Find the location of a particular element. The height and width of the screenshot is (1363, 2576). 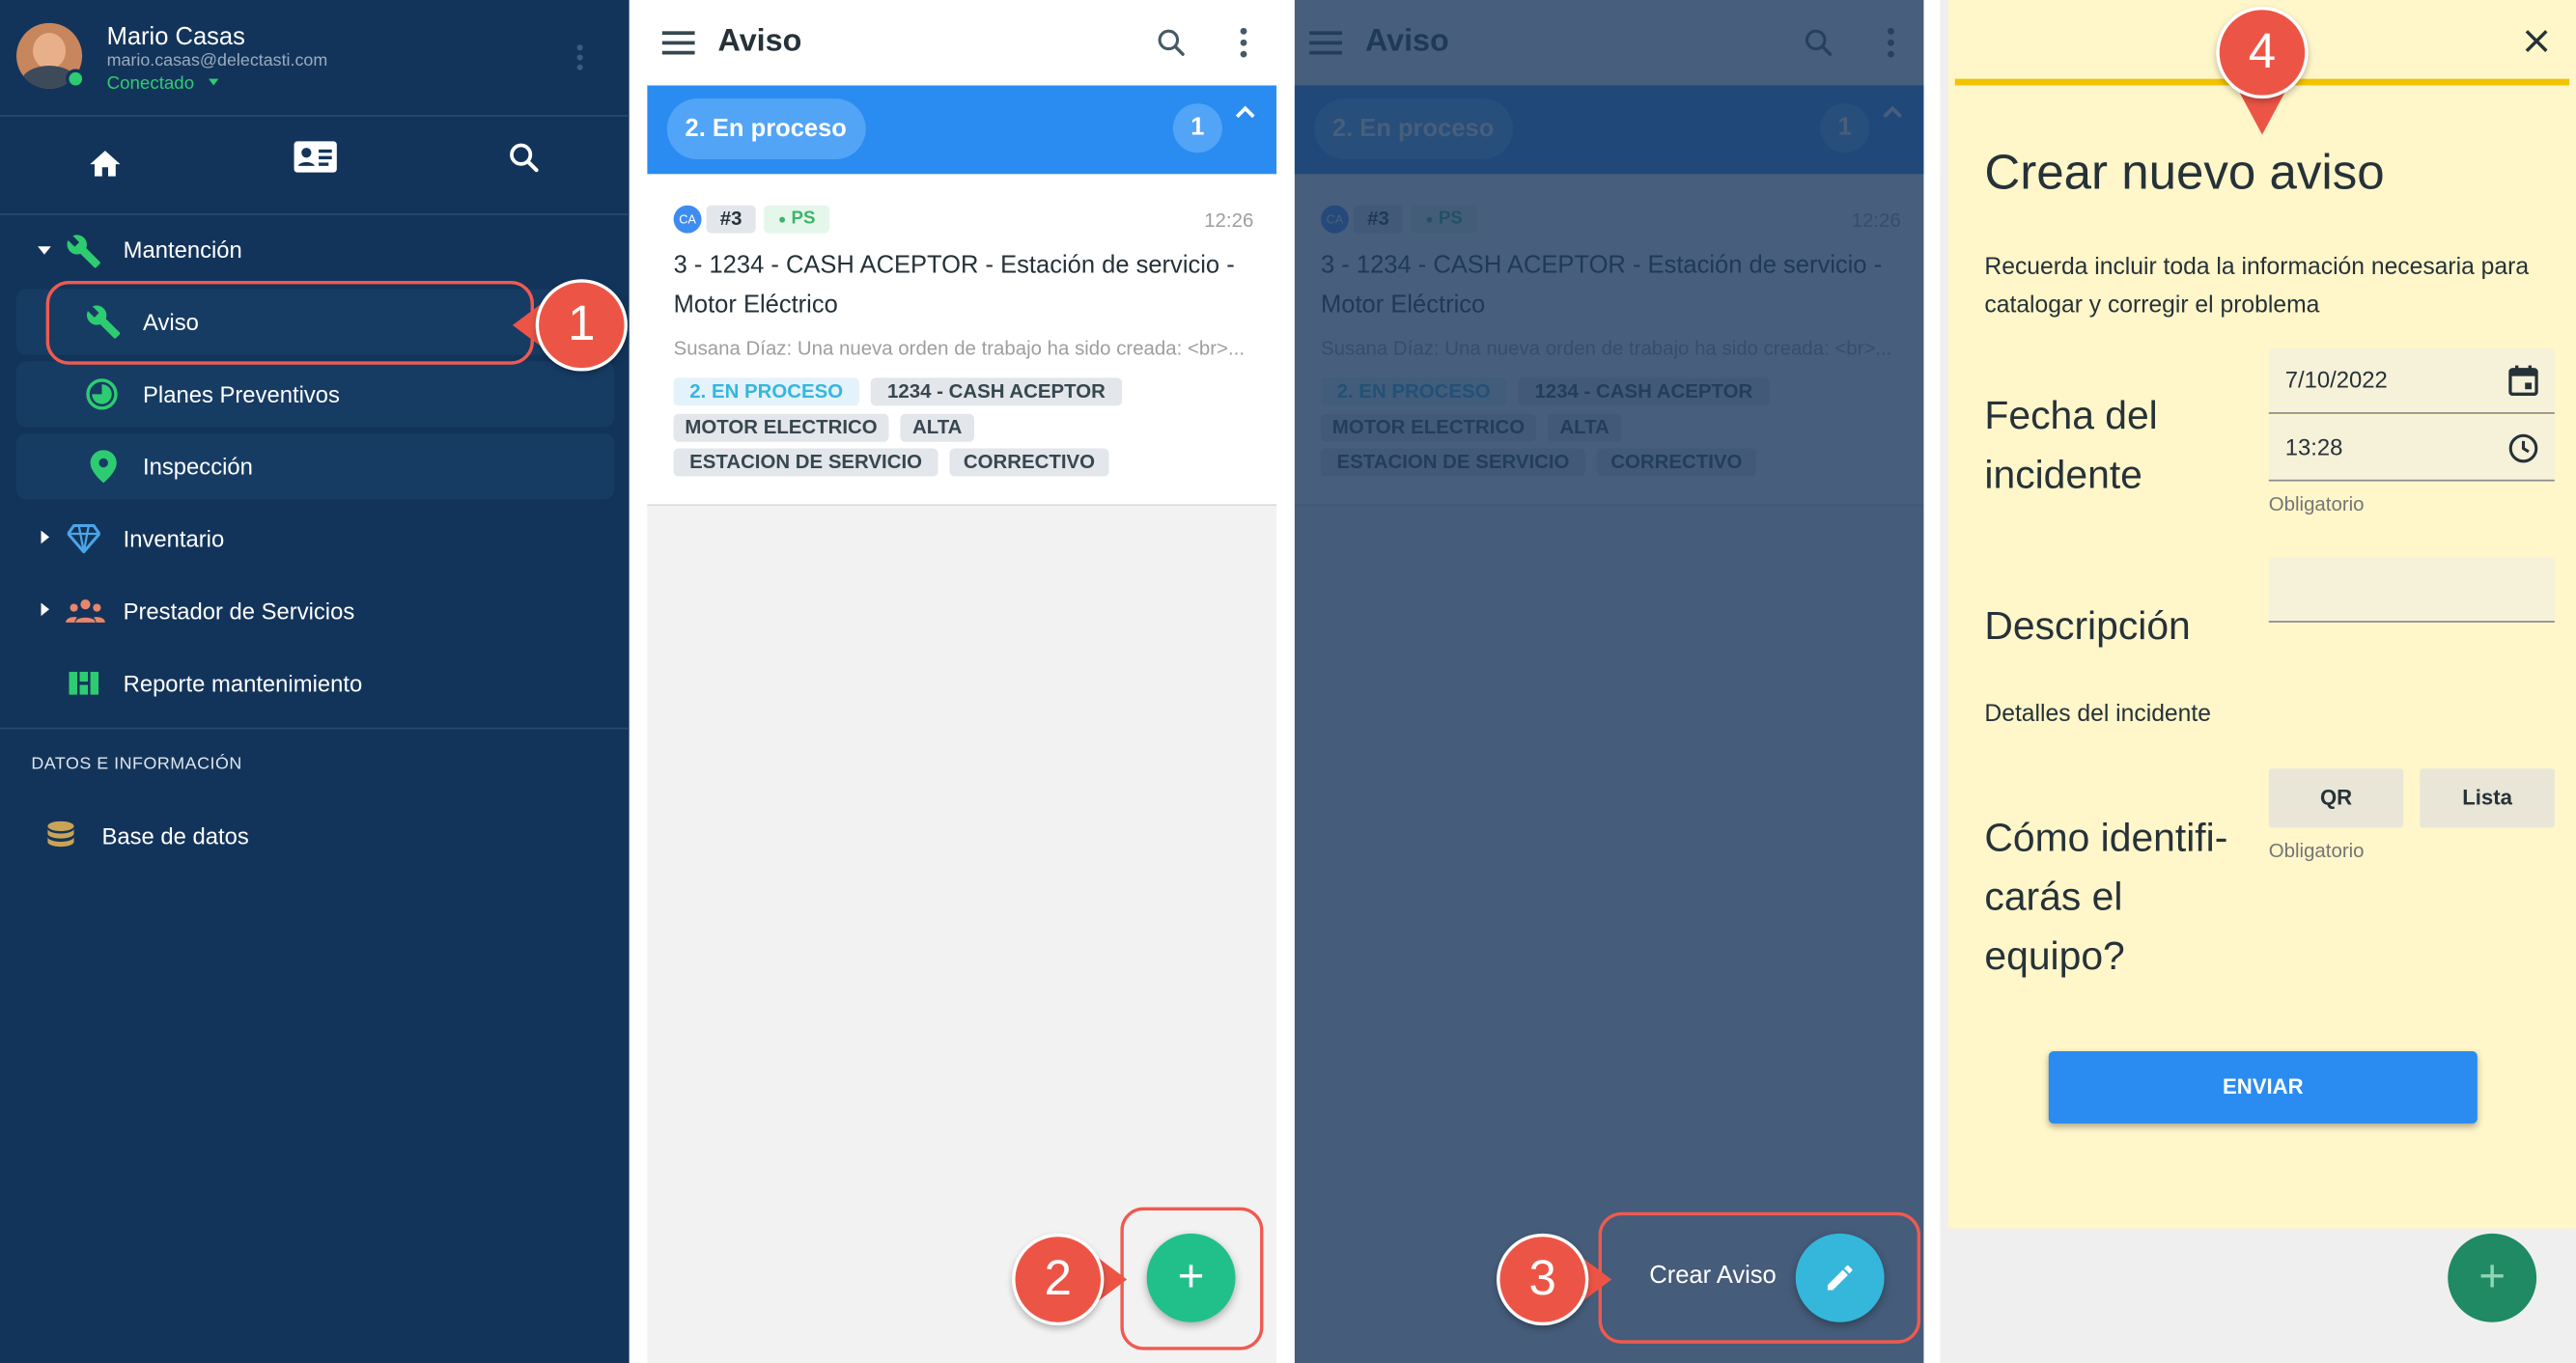

hamburger-menu-icon is located at coordinates (678, 43).